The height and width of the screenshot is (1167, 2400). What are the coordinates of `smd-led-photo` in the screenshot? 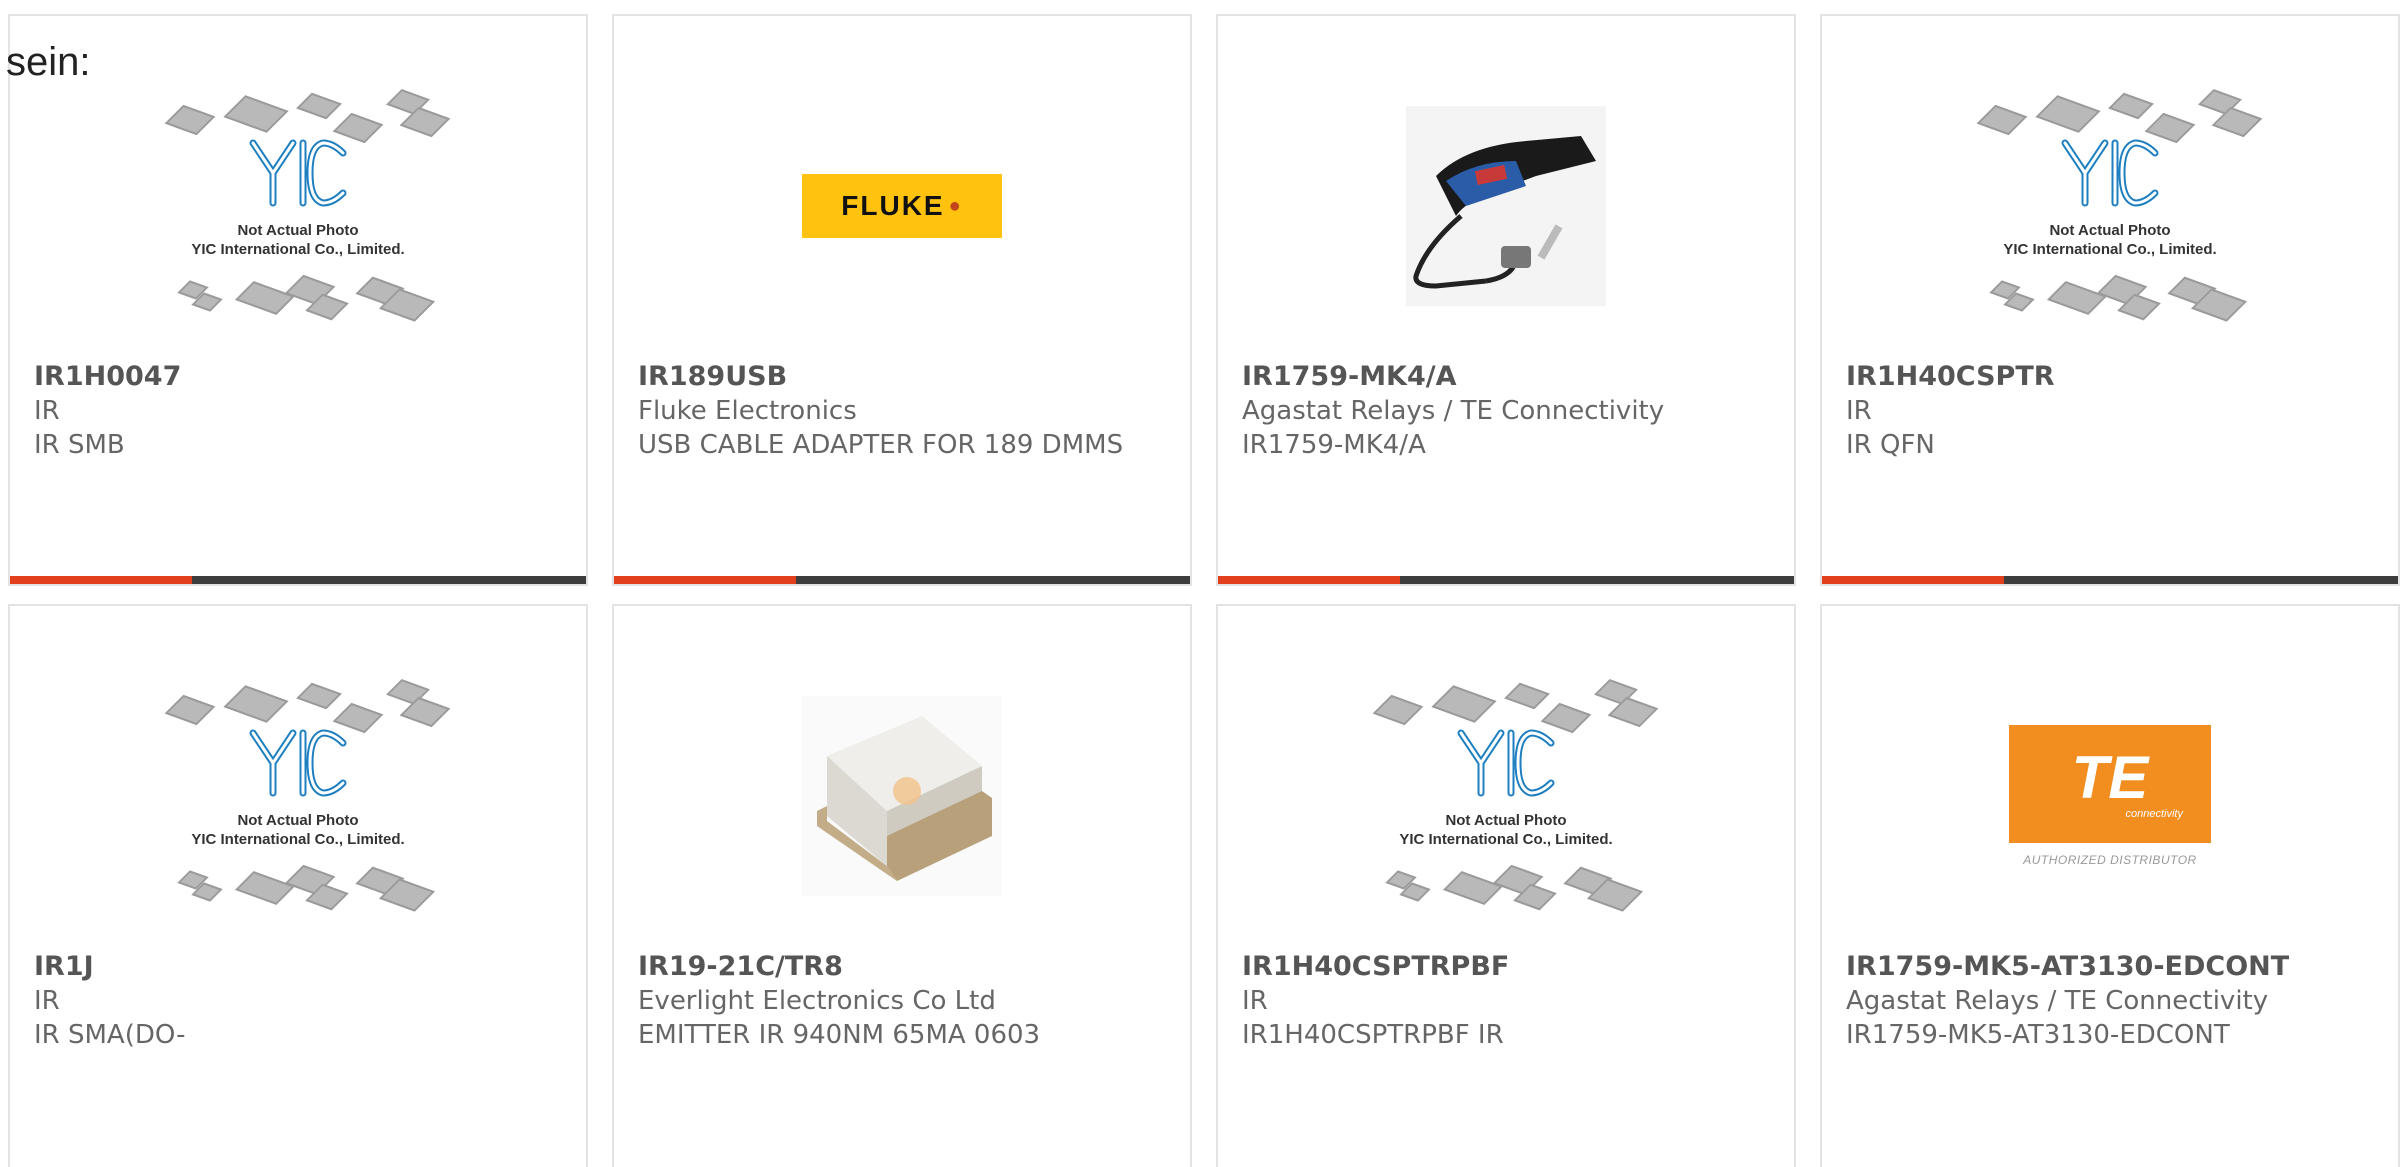 It's located at (902, 796).